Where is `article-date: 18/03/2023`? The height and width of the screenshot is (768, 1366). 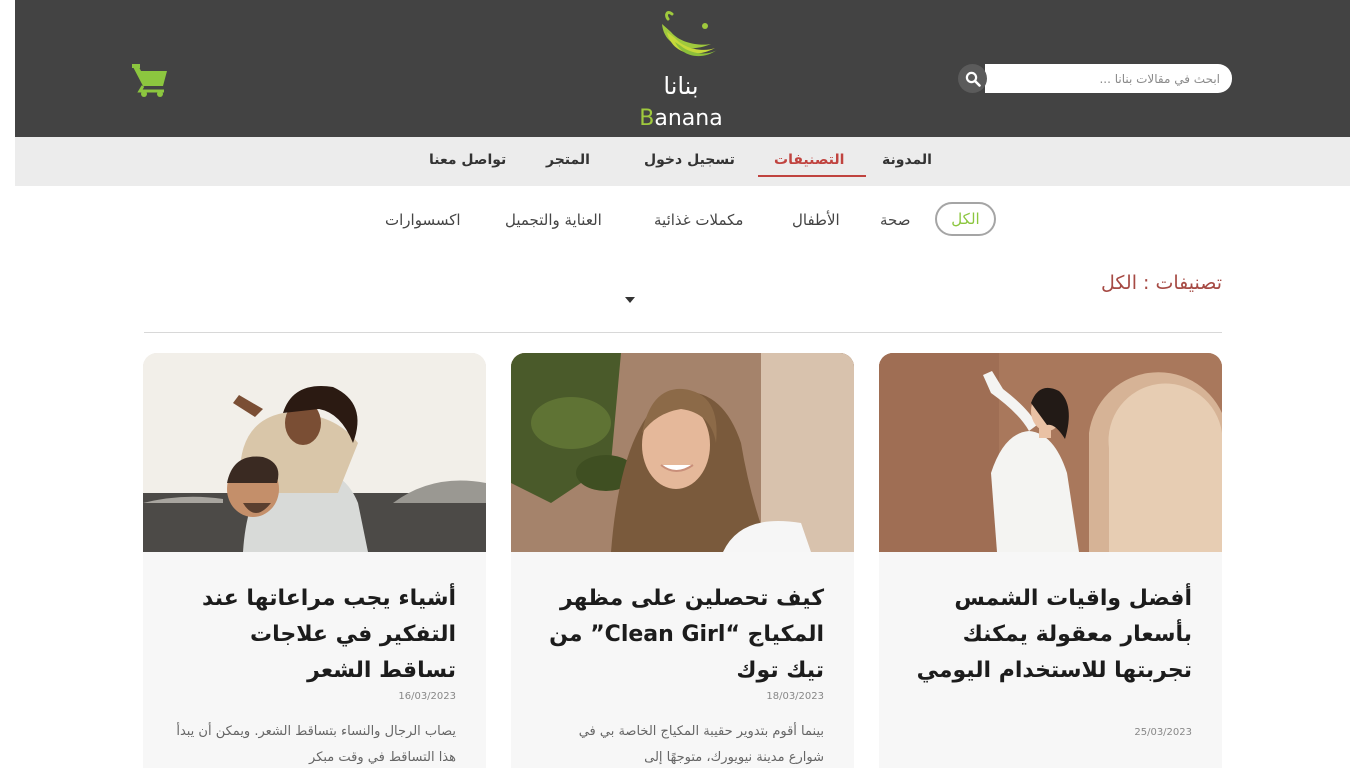 article-date: 18/03/2023 is located at coordinates (795, 696).